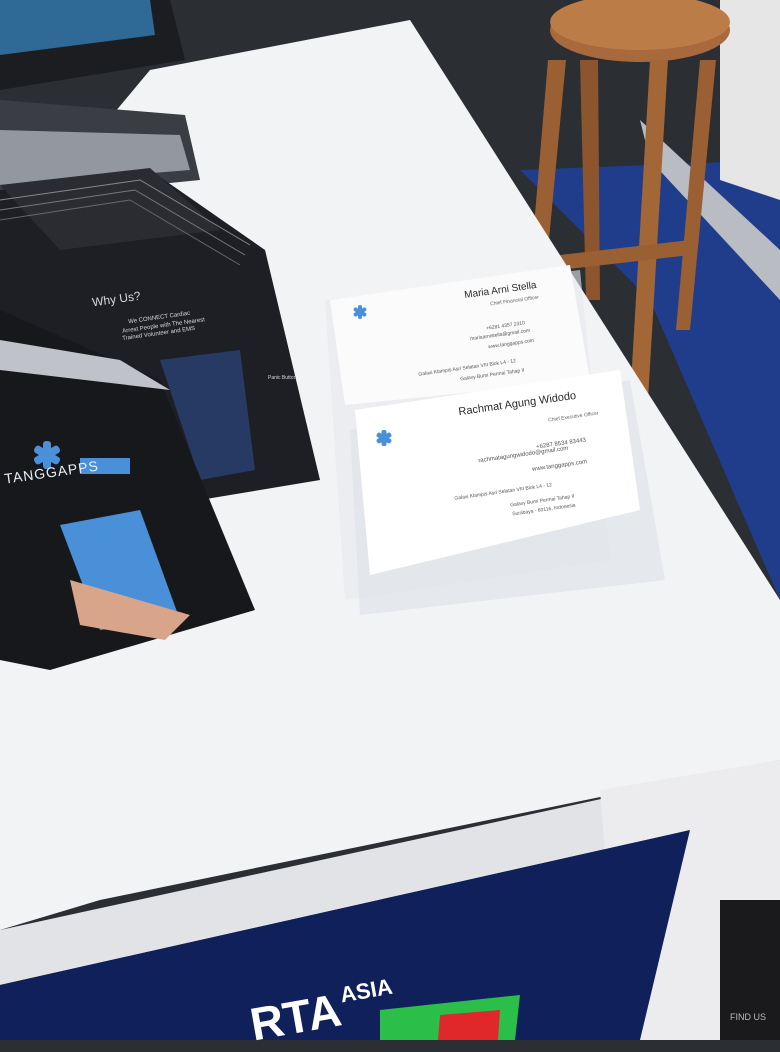  What do you see at coordinates (282, 378) in the screenshot?
I see `brochure-panic-button-label: Panic Button` at bounding box center [282, 378].